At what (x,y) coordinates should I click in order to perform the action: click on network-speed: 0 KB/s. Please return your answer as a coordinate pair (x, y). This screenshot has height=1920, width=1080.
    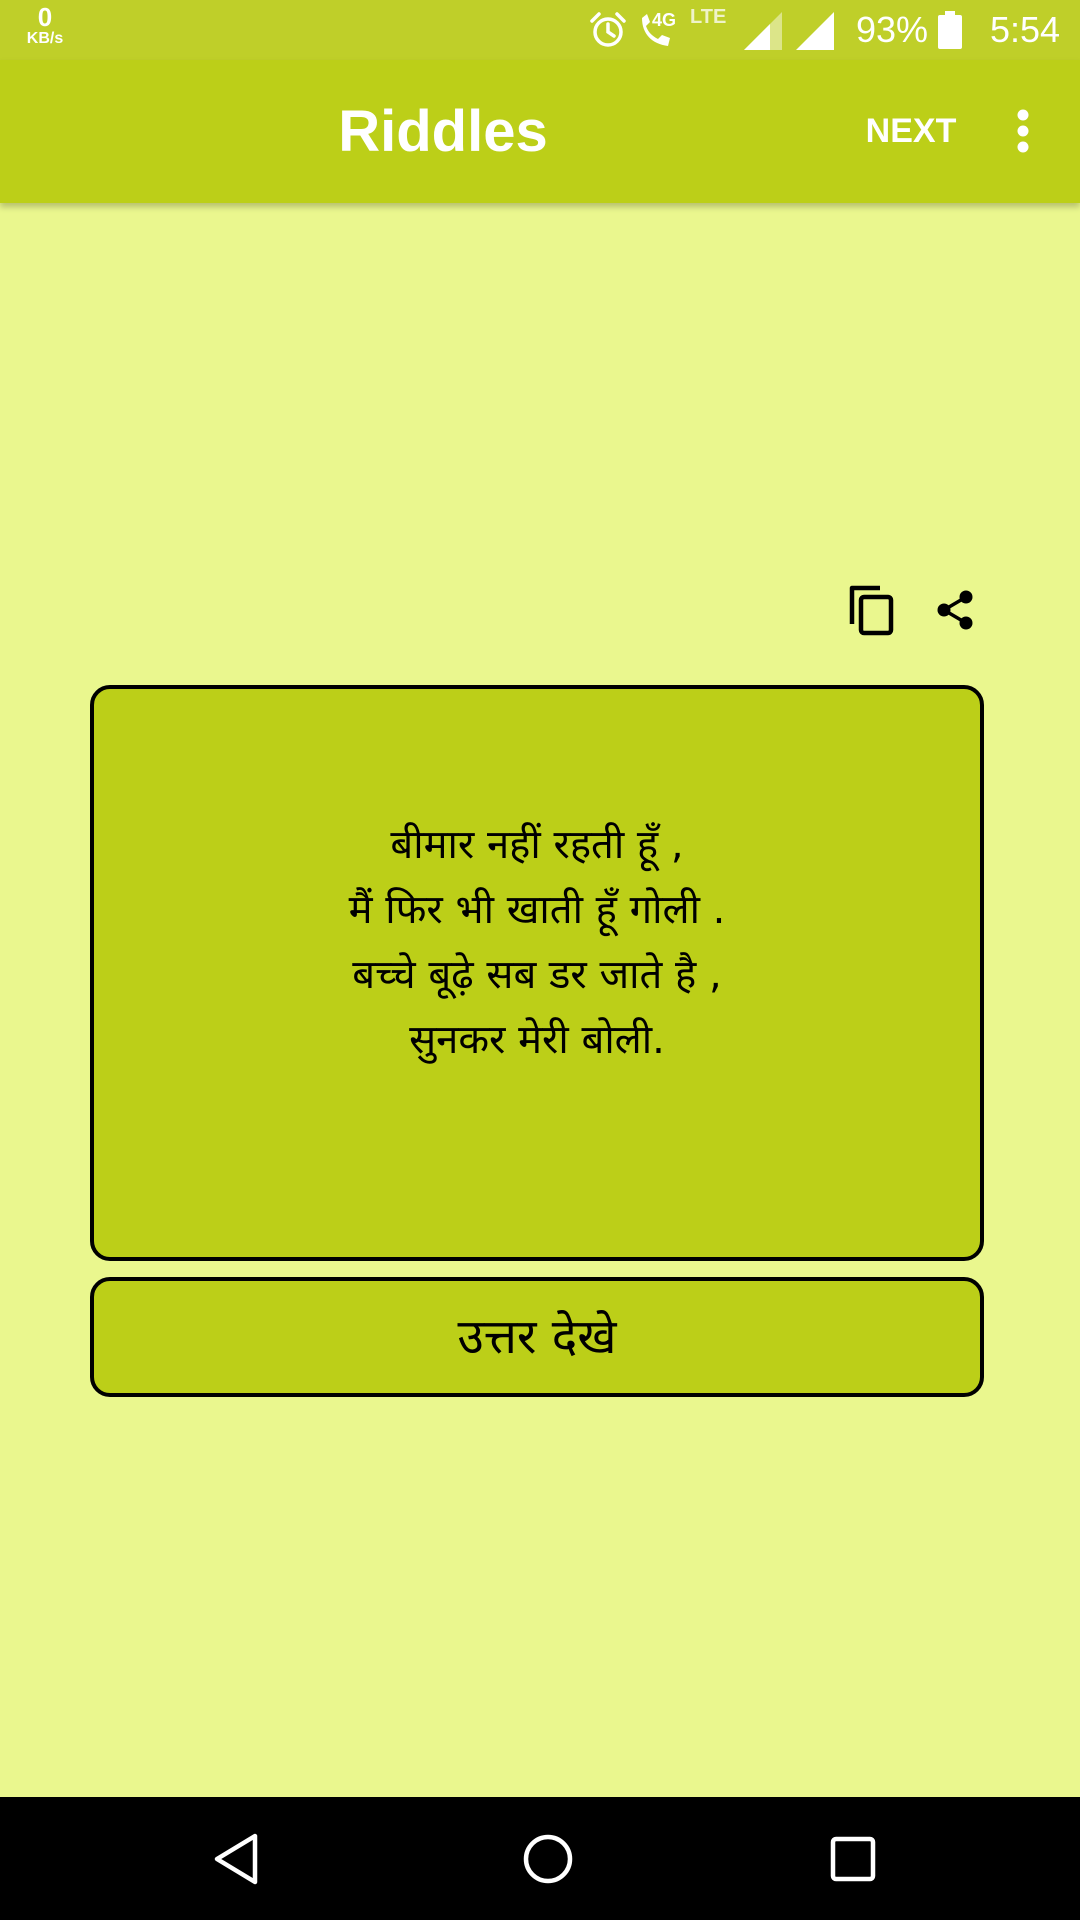
    Looking at the image, I should click on (45, 25).